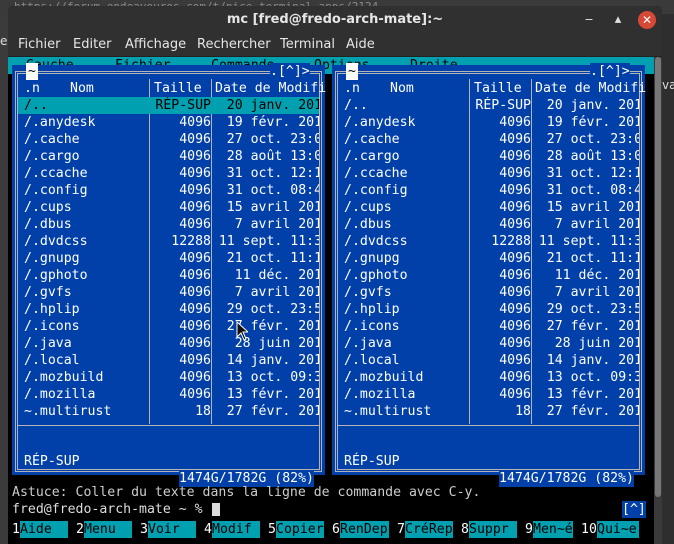 The width and height of the screenshot is (674, 544). I want to click on fkey-voir-button: Voir, so click(172, 529).